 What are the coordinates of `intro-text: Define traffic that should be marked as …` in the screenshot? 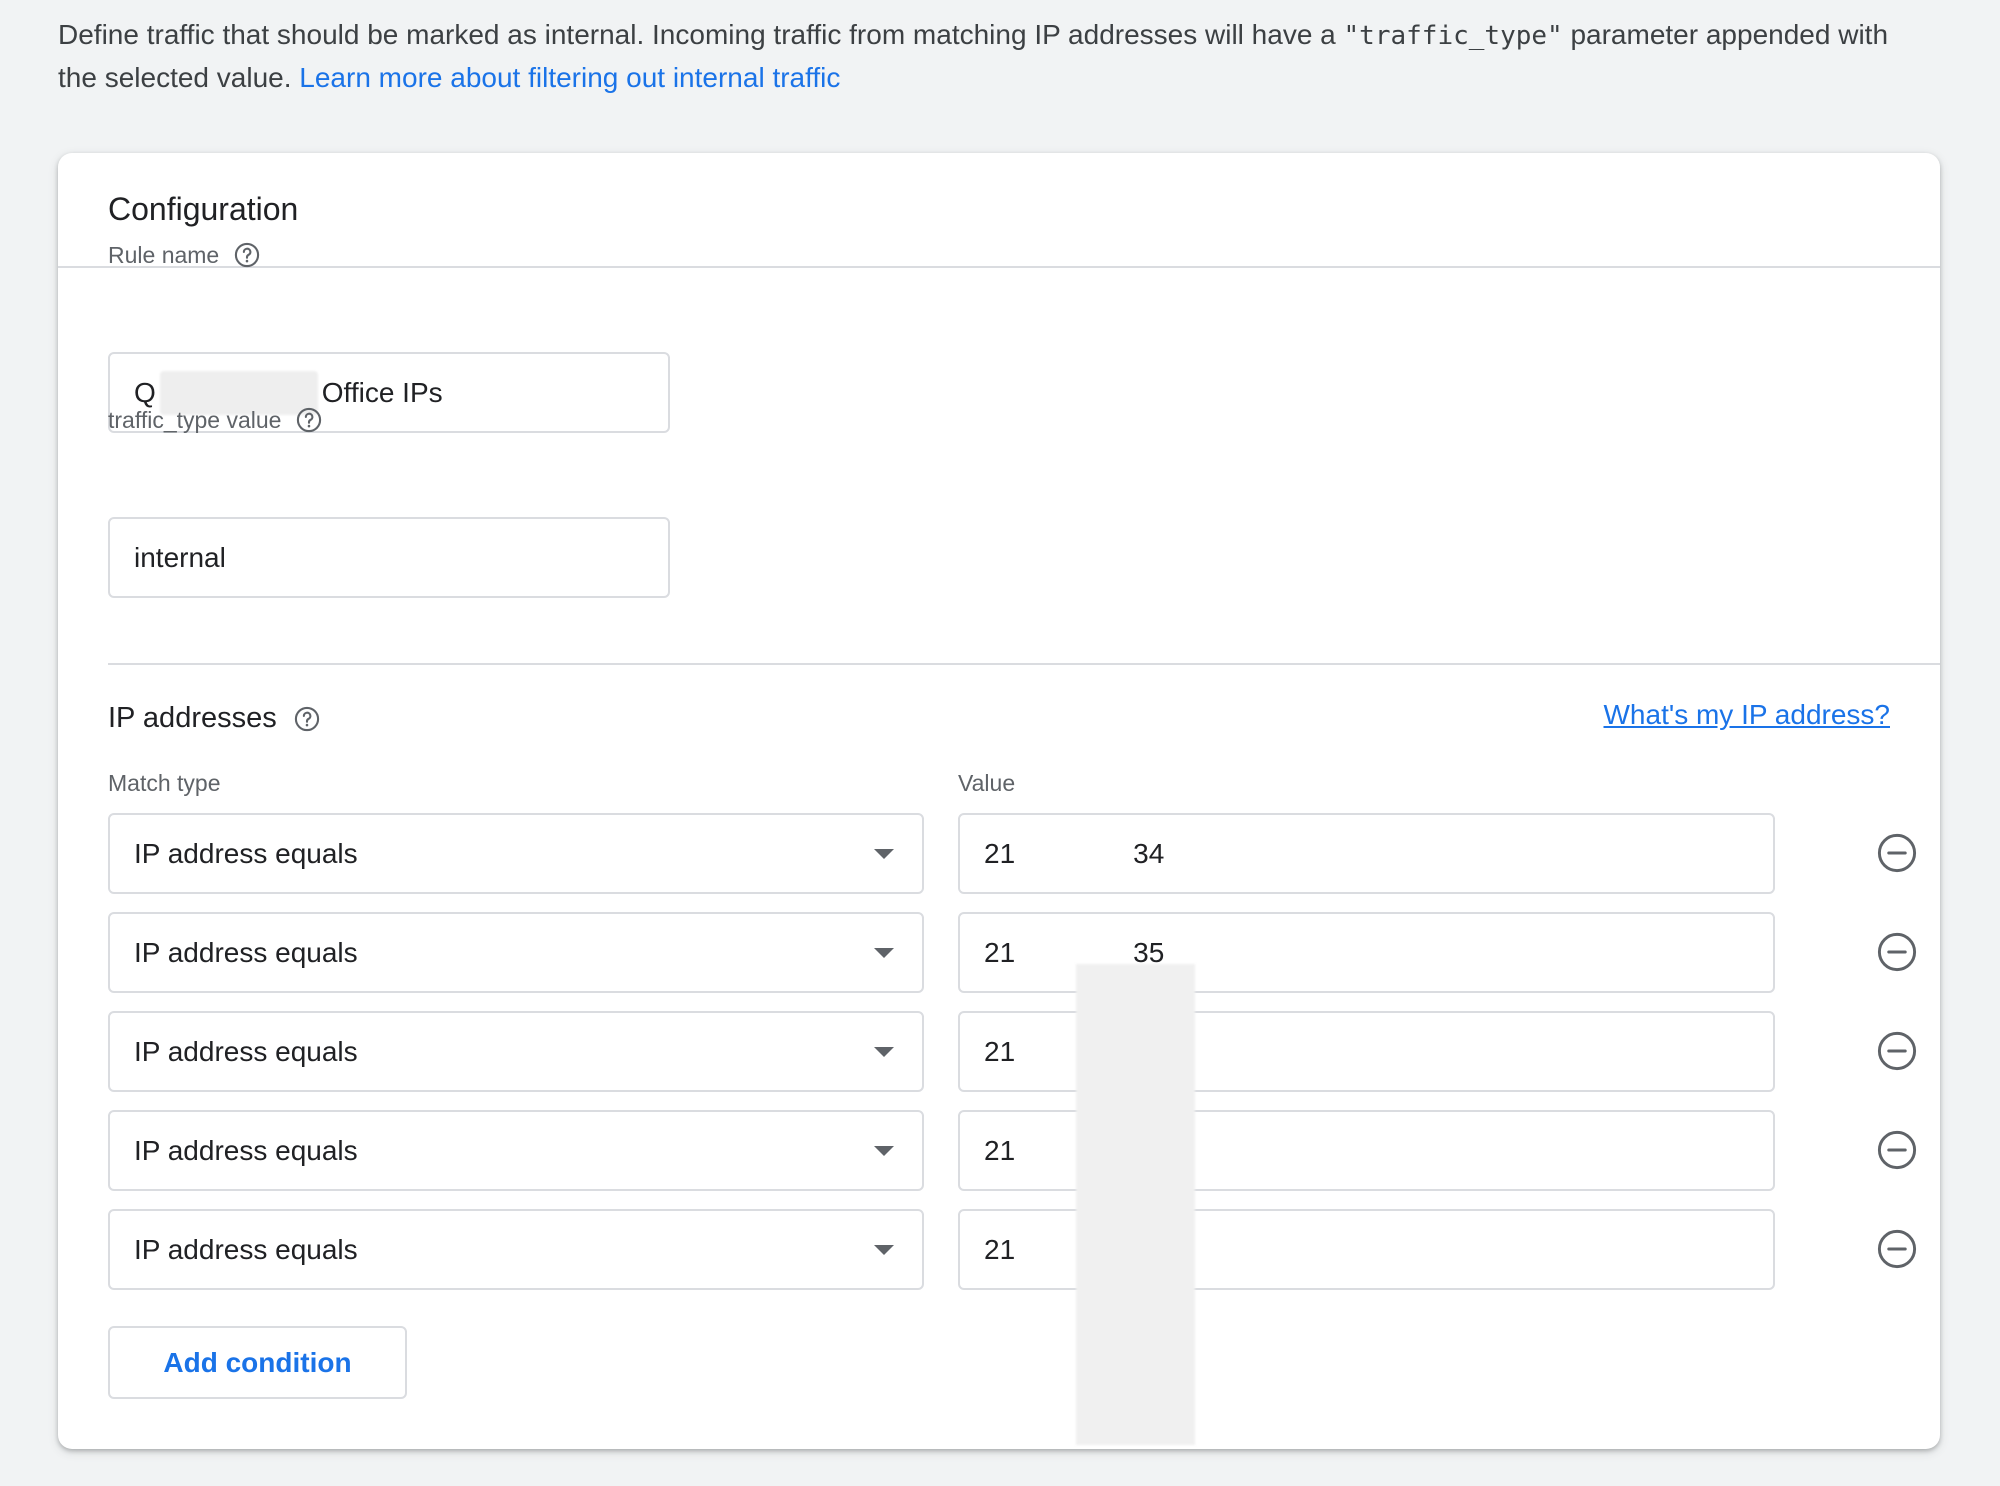 It's located at (701, 34).